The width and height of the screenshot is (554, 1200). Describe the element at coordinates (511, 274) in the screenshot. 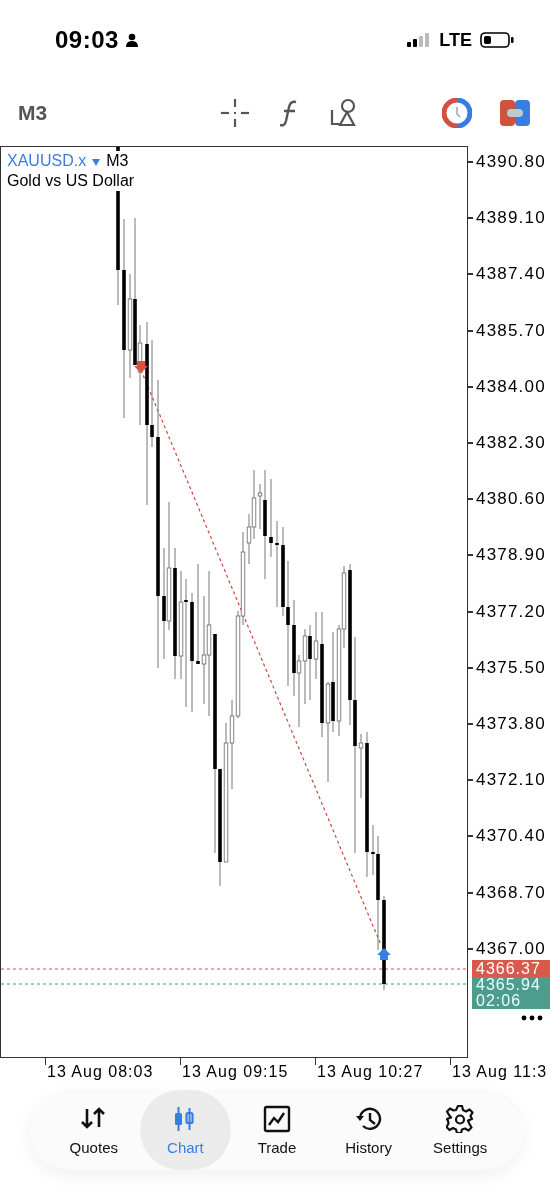

I see `price-label: 4387.40` at that location.